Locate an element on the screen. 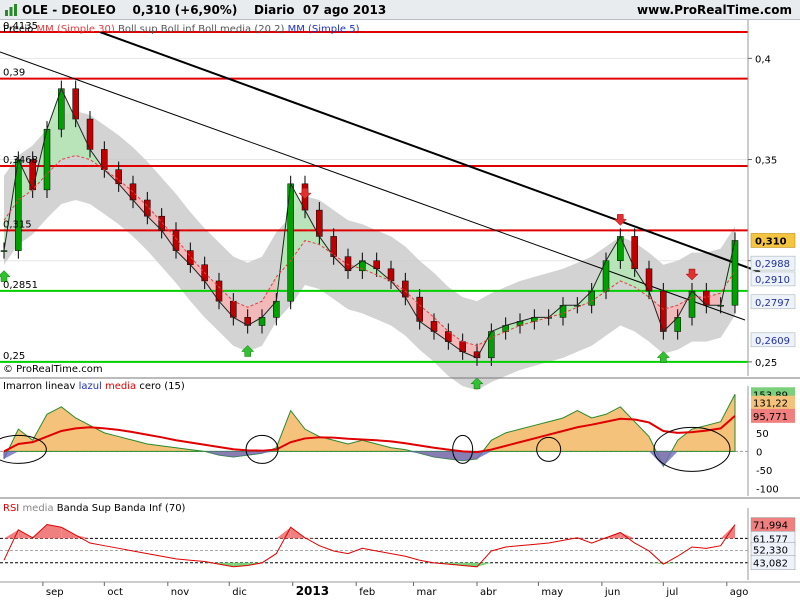 This screenshot has height=600, width=800. period-label: Diario is located at coordinates (274, 10).